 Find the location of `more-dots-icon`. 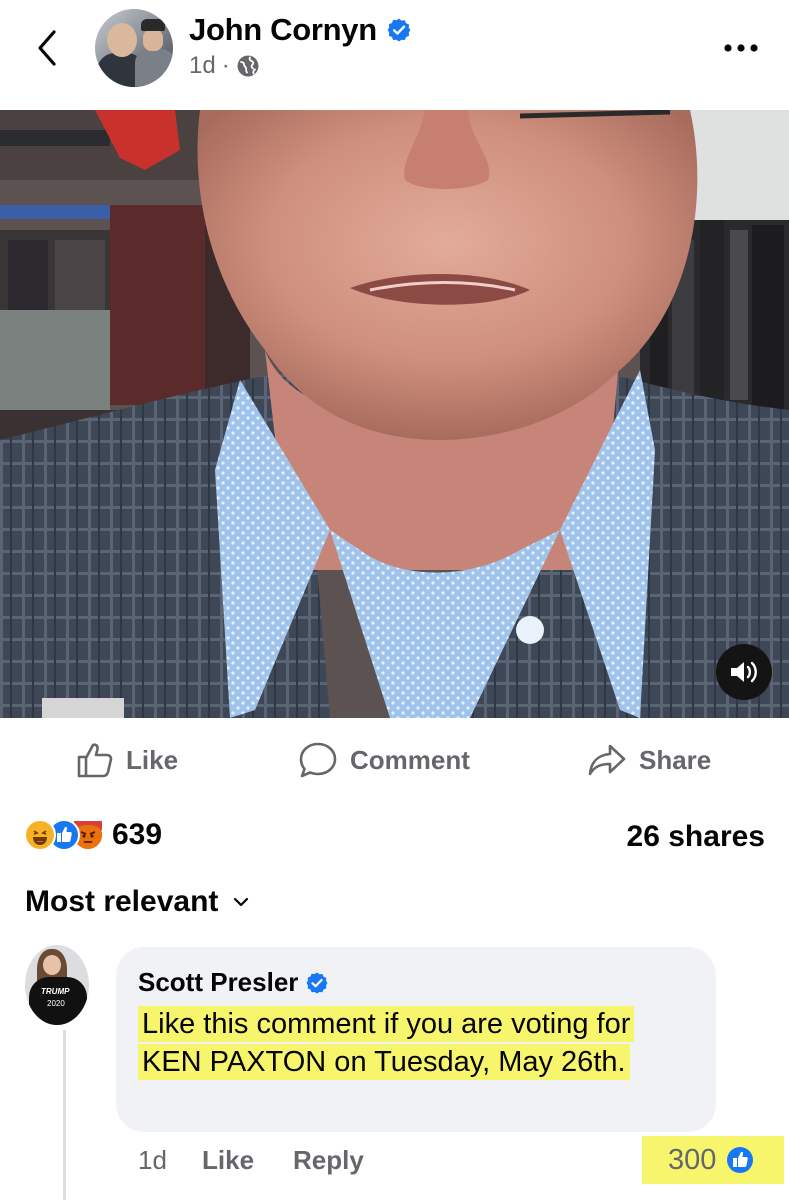

more-dots-icon is located at coordinates (741, 48).